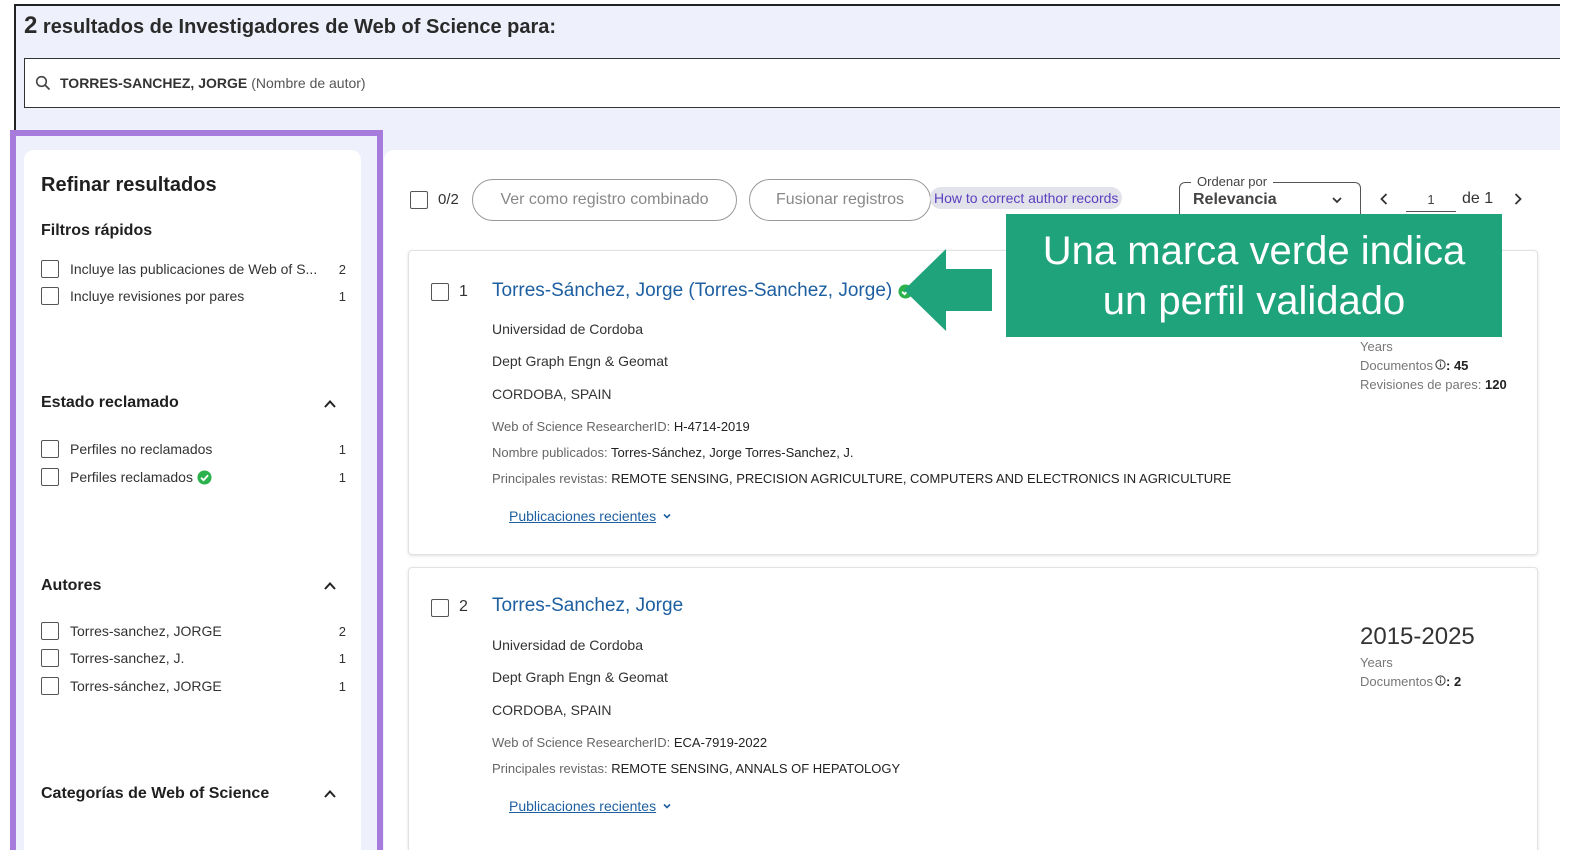 The image size is (1572, 850). I want to click on search-query-box: TORRES-SANCHEZ, JORGE (Nombre de autor), so click(792, 83).